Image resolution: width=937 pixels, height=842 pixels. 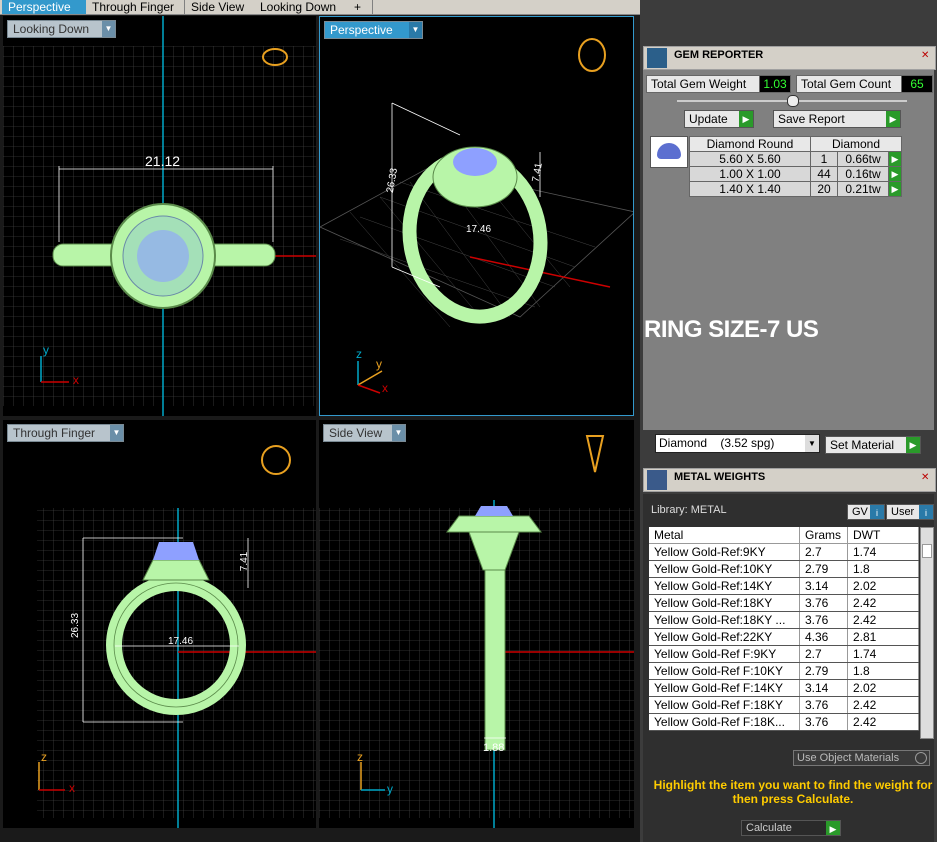 I want to click on gv-button: GV i, so click(x=866, y=512).